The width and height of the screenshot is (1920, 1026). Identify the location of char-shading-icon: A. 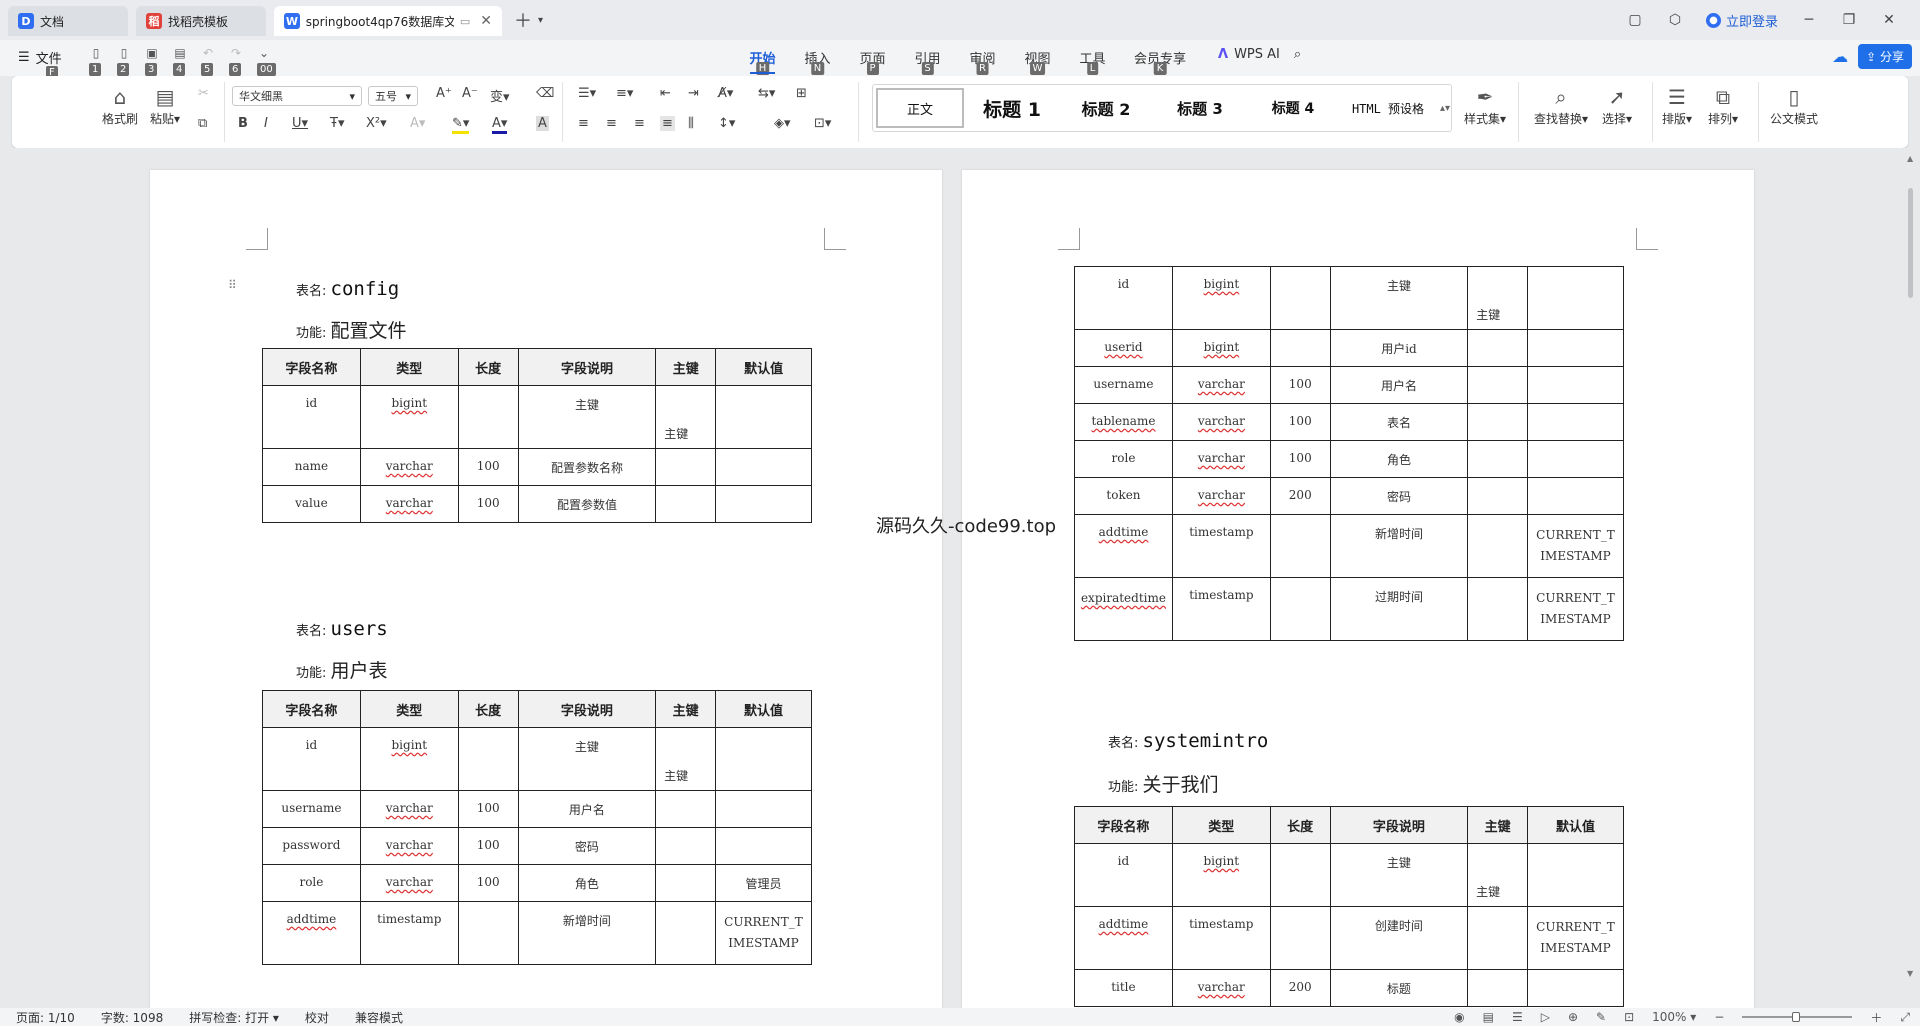
(542, 123).